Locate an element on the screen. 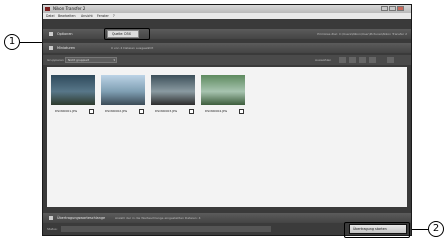 This screenshot has height=240, width=448. group-select-row: Gruppieren Nicht gruppiert ▾ Auswählen is located at coordinates (227, 60).